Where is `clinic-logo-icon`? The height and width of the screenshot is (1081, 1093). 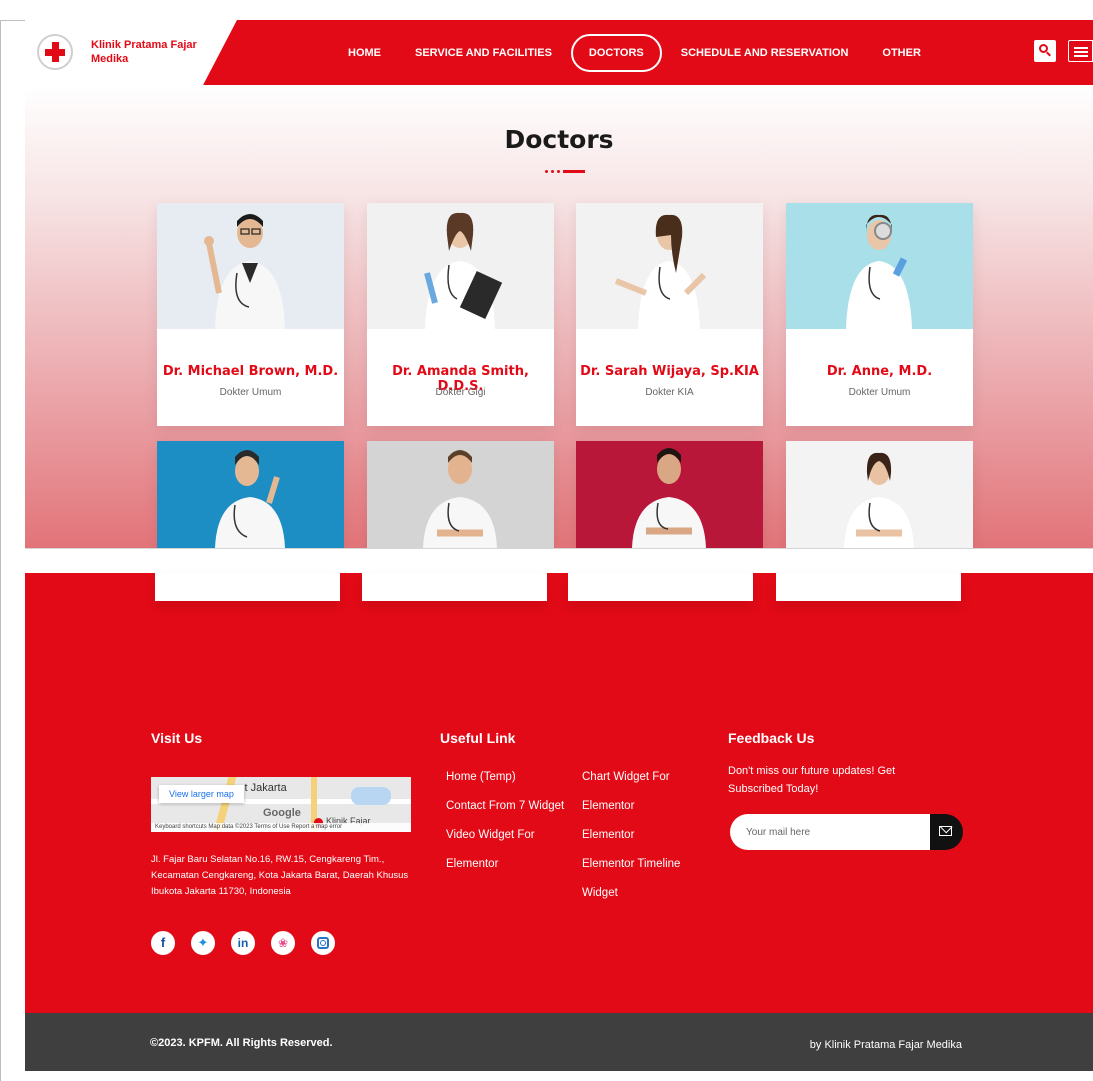
clinic-logo-icon is located at coordinates (55, 52).